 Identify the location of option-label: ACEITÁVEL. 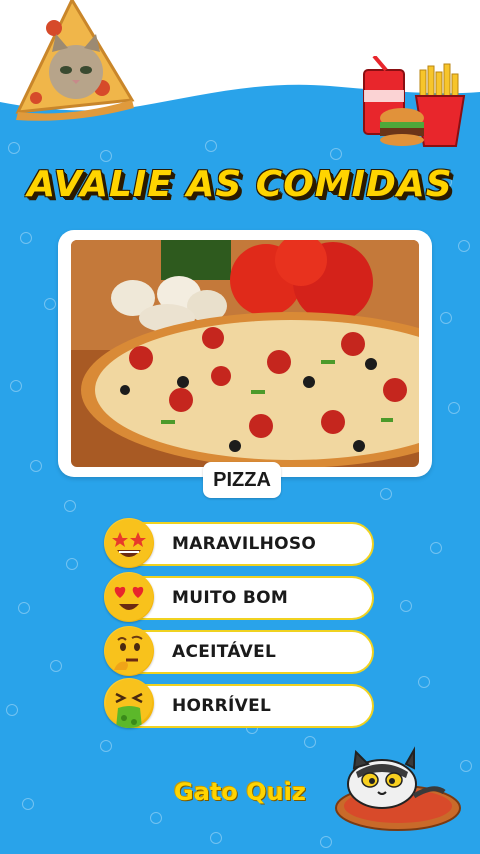
(224, 652).